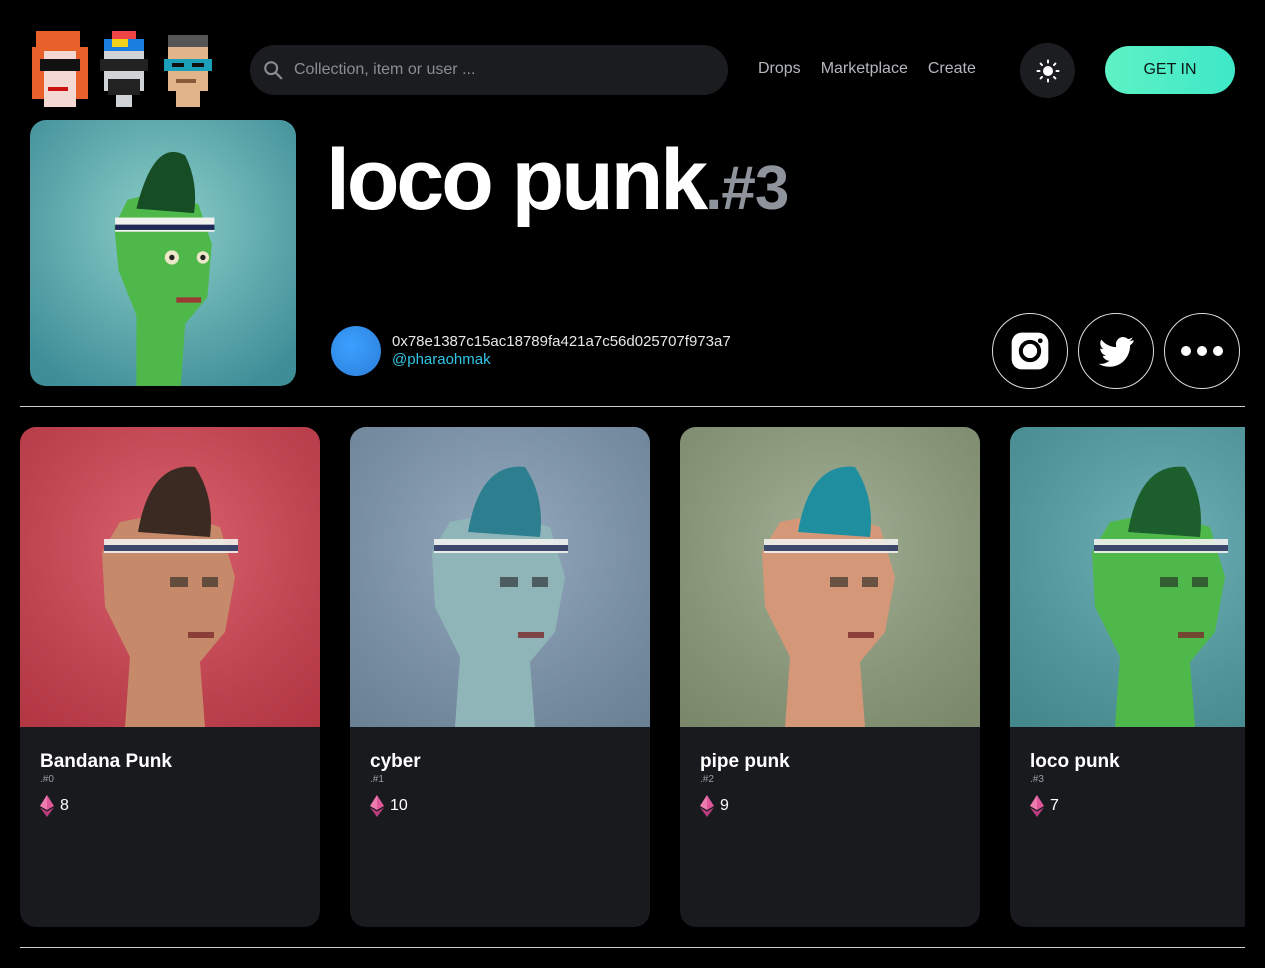 This screenshot has height=968, width=1265. Describe the element at coordinates (441, 359) in the screenshot. I see `owner-handle-link: @pharaohmak` at that location.